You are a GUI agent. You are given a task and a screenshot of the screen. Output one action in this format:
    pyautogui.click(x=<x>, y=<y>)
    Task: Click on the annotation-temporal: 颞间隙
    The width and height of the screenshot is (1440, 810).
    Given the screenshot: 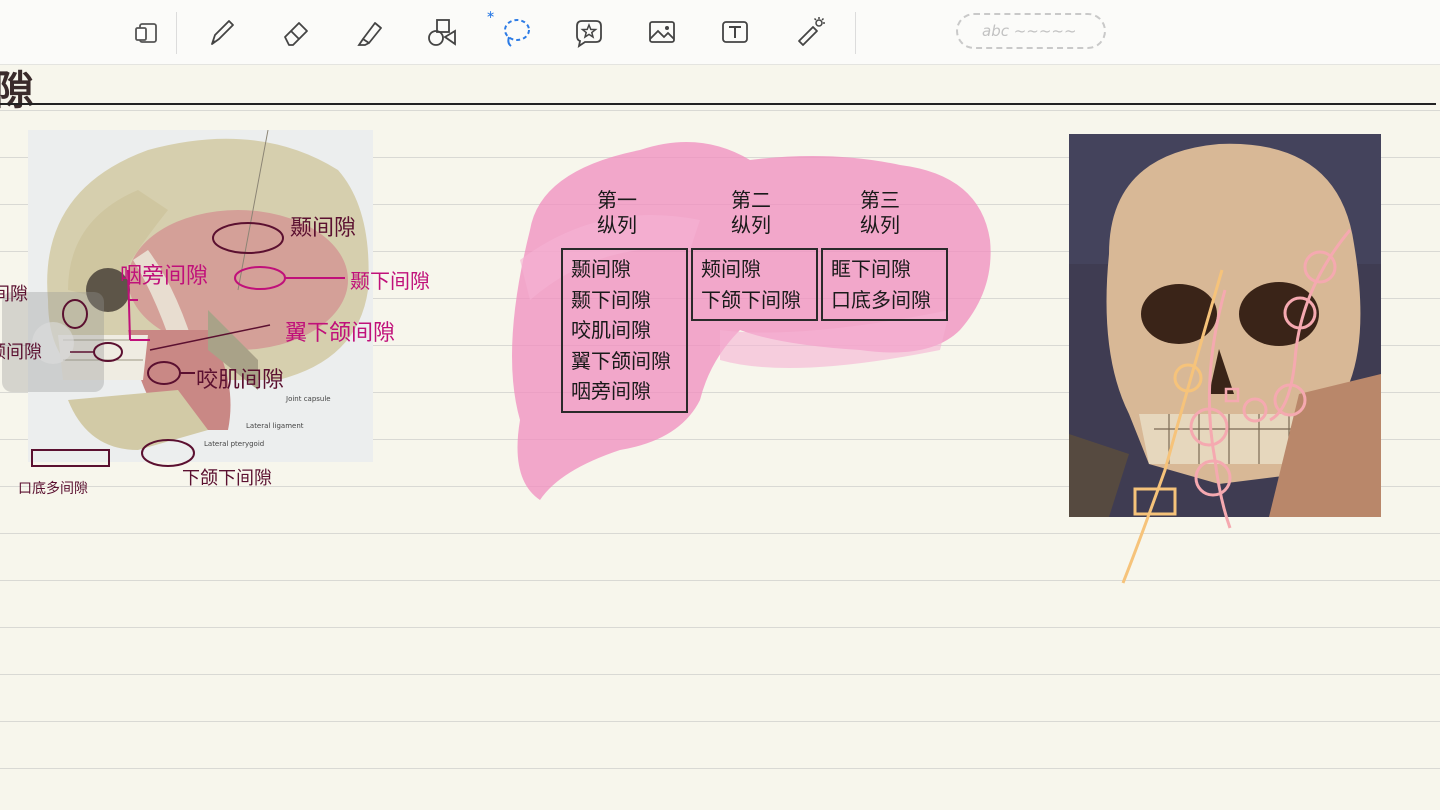 What is the action you would take?
    pyautogui.click(x=323, y=228)
    